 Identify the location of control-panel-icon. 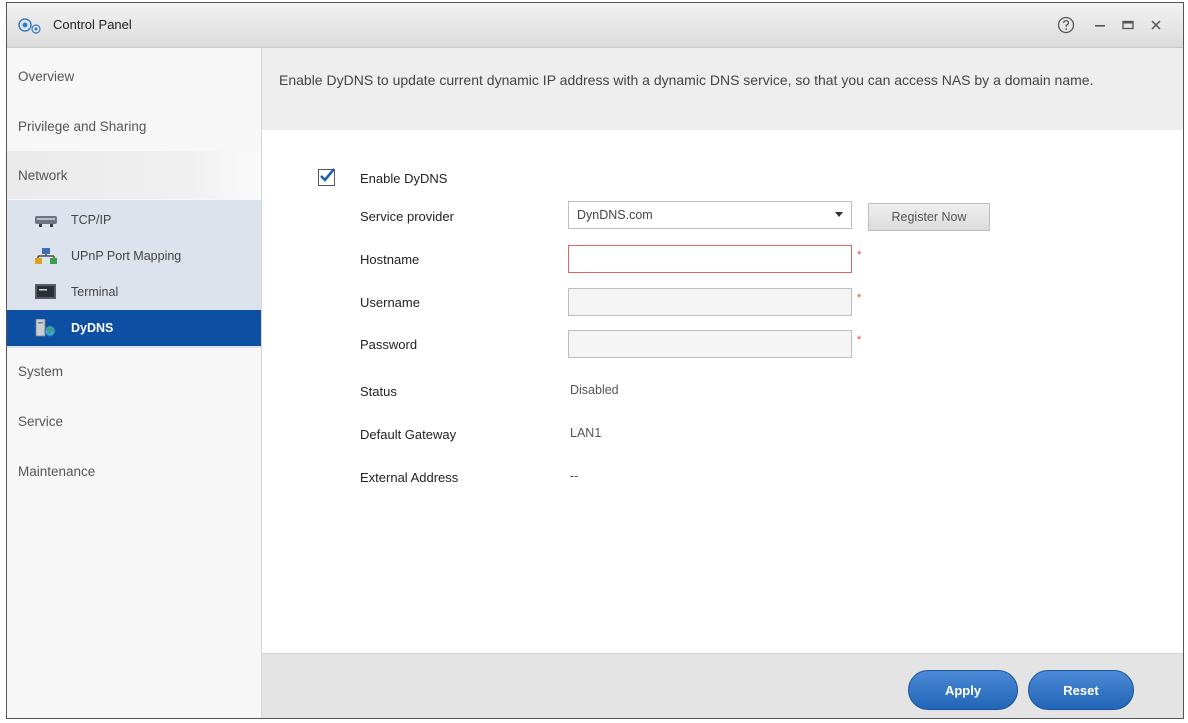
(29, 26).